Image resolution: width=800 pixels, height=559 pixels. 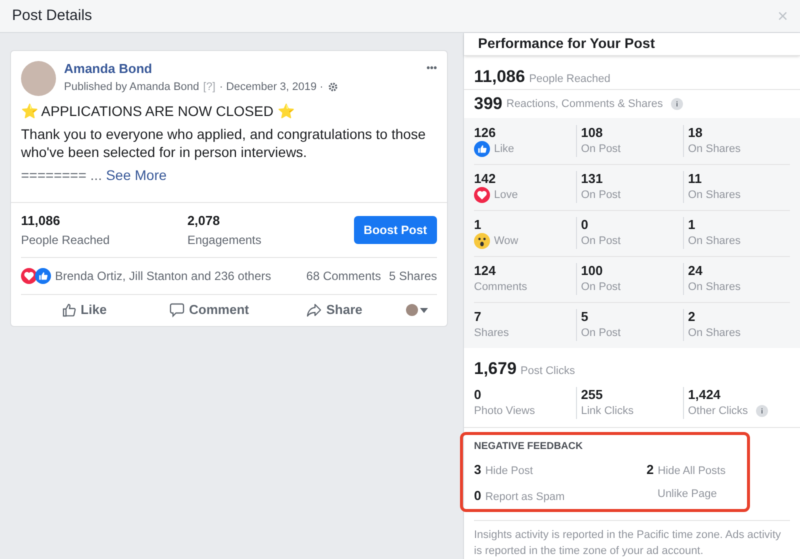 I want to click on metric-value: 2, so click(x=692, y=317).